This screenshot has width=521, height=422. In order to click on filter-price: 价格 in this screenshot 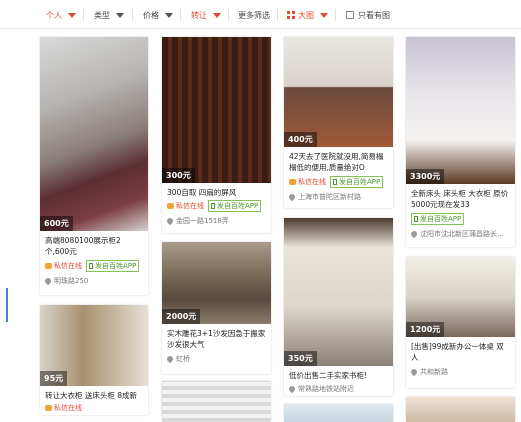, I will do `click(158, 15)`.